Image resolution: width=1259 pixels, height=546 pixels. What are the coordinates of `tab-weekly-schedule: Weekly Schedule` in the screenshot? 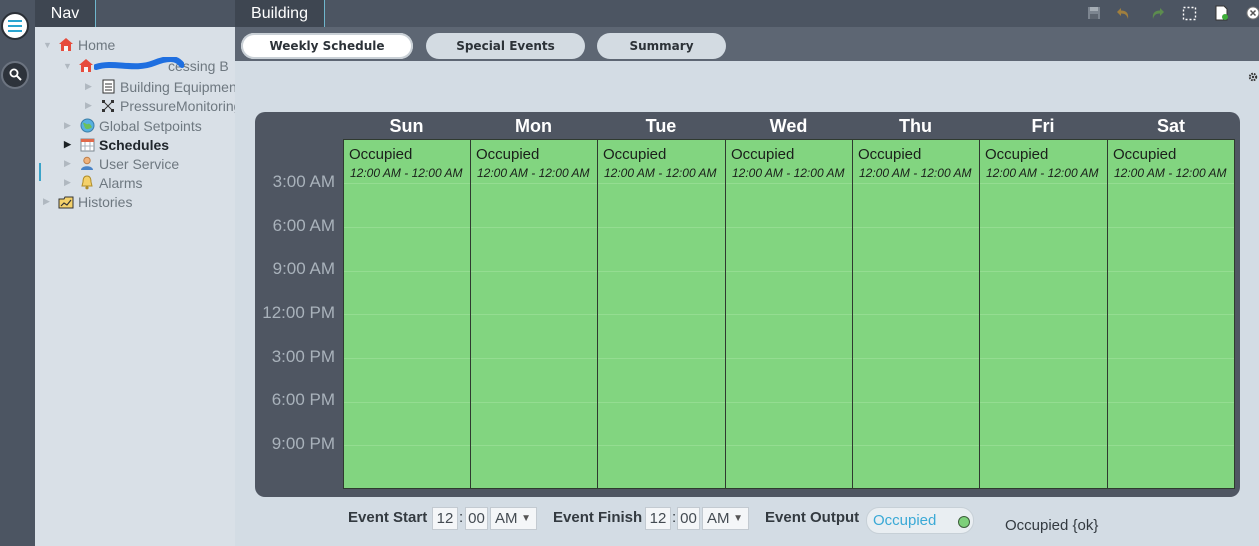 It's located at (327, 46).